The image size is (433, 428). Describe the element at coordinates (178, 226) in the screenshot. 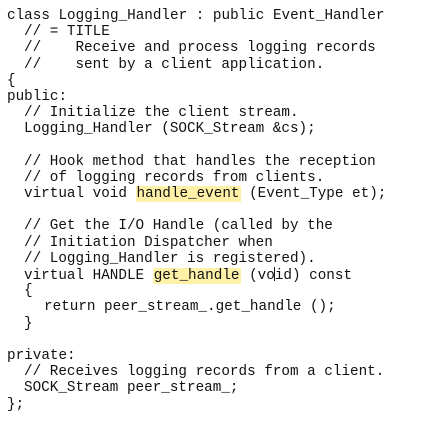

I see `code-line: // Get the I/O Handle (called by the` at that location.